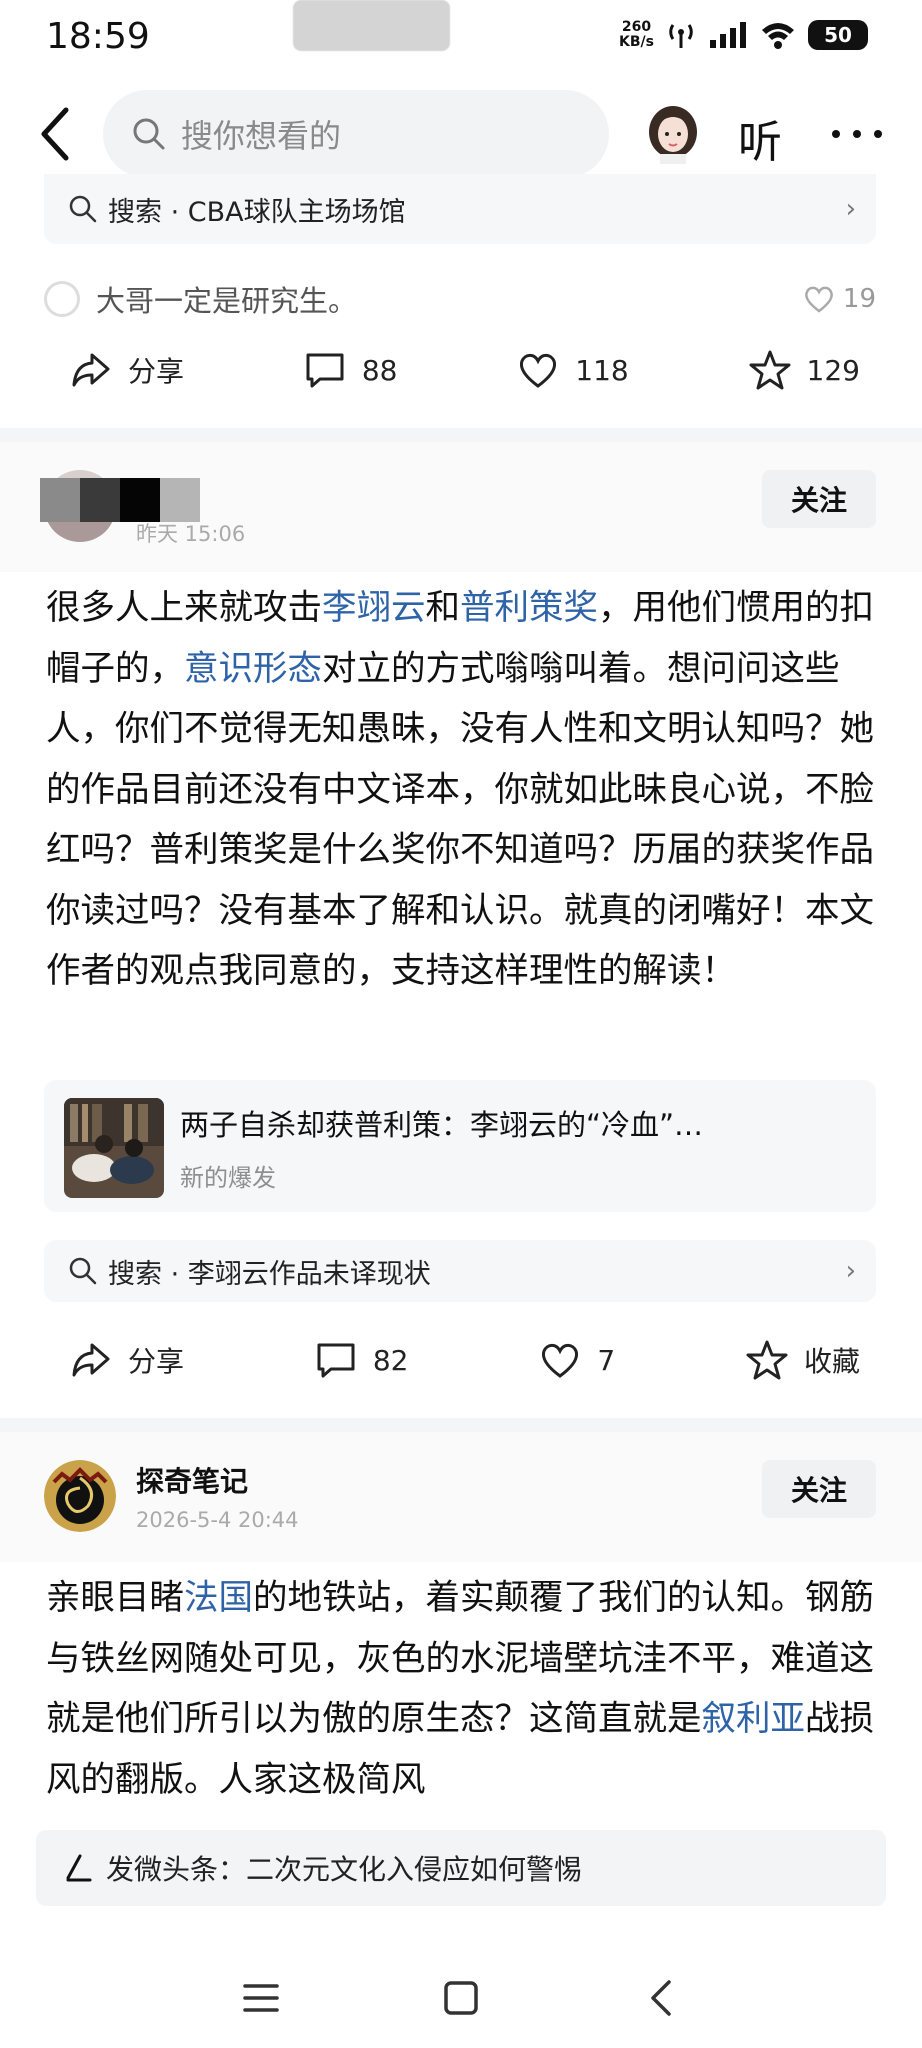 The image size is (922, 2048). What do you see at coordinates (636, 34) in the screenshot?
I see `network-speed: 260 KB/s` at bounding box center [636, 34].